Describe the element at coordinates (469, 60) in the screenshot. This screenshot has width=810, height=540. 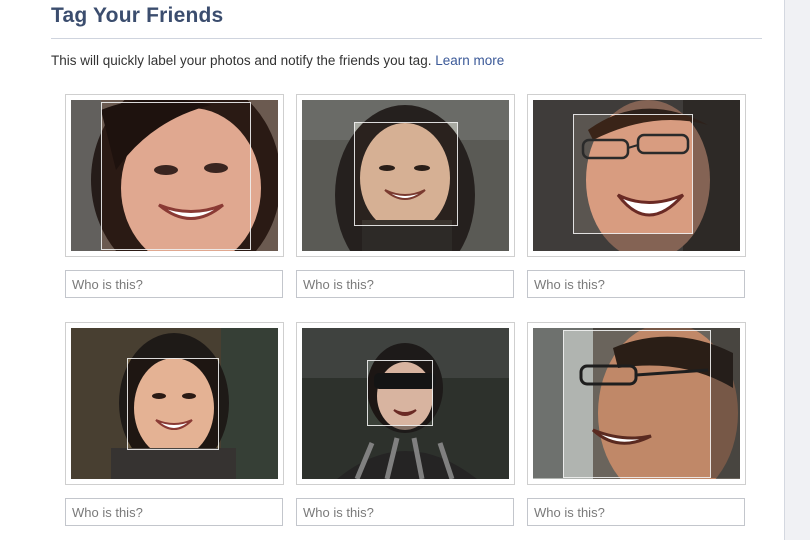
I see `learn-more-link: Learn more` at that location.